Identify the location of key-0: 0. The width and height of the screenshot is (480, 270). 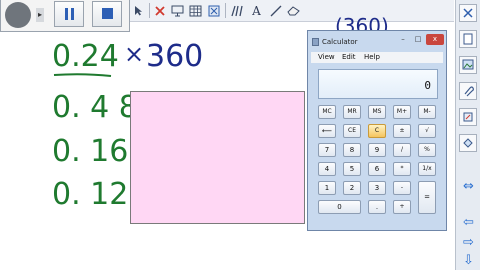
(339, 207).